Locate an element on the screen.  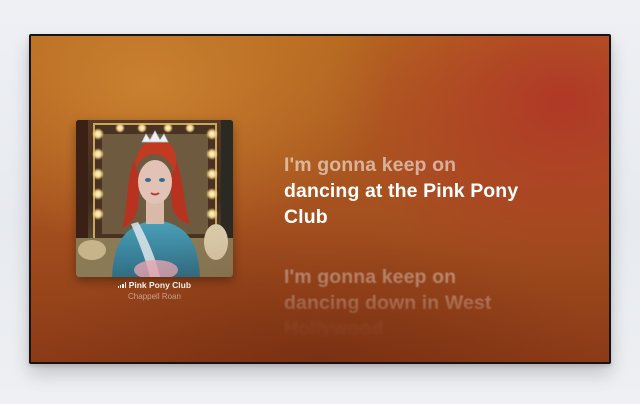
lyric-line-current-1: I'm gonna keep on is located at coordinates (370, 165).